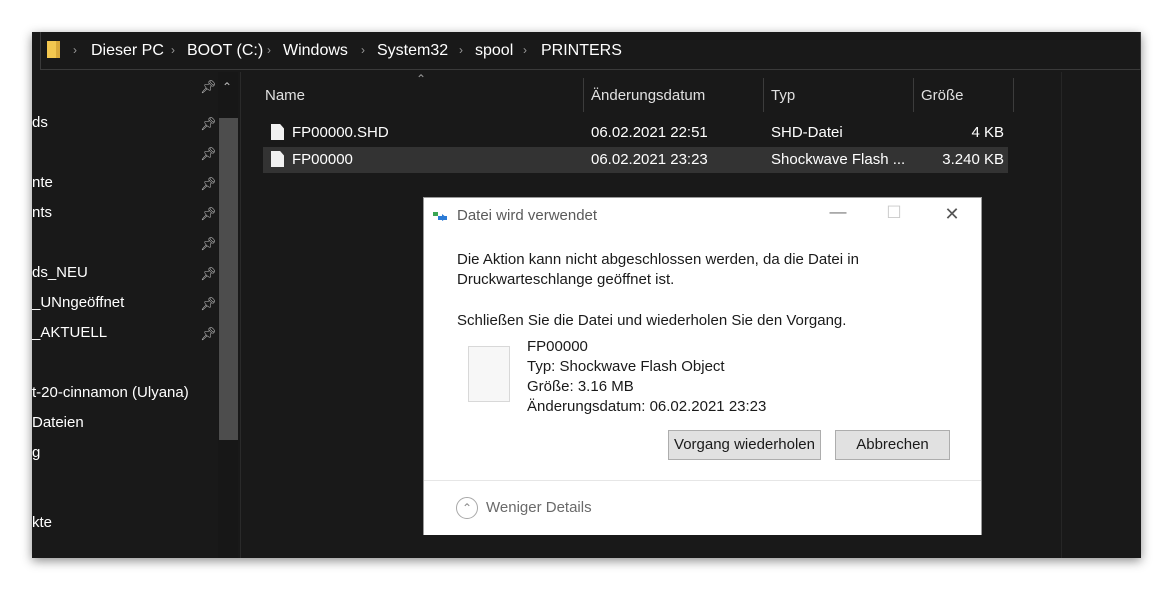 Image resolution: width=1173 pixels, height=591 pixels. What do you see at coordinates (340, 132) in the screenshot?
I see `file-name: FP00000.SHD` at bounding box center [340, 132].